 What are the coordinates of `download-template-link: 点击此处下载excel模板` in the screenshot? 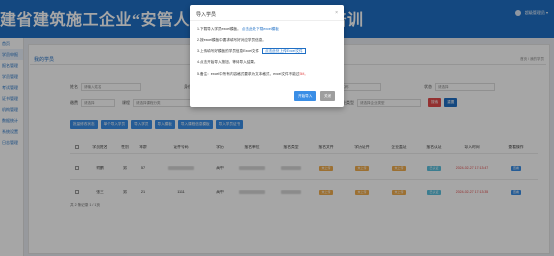 It's located at (260, 29).